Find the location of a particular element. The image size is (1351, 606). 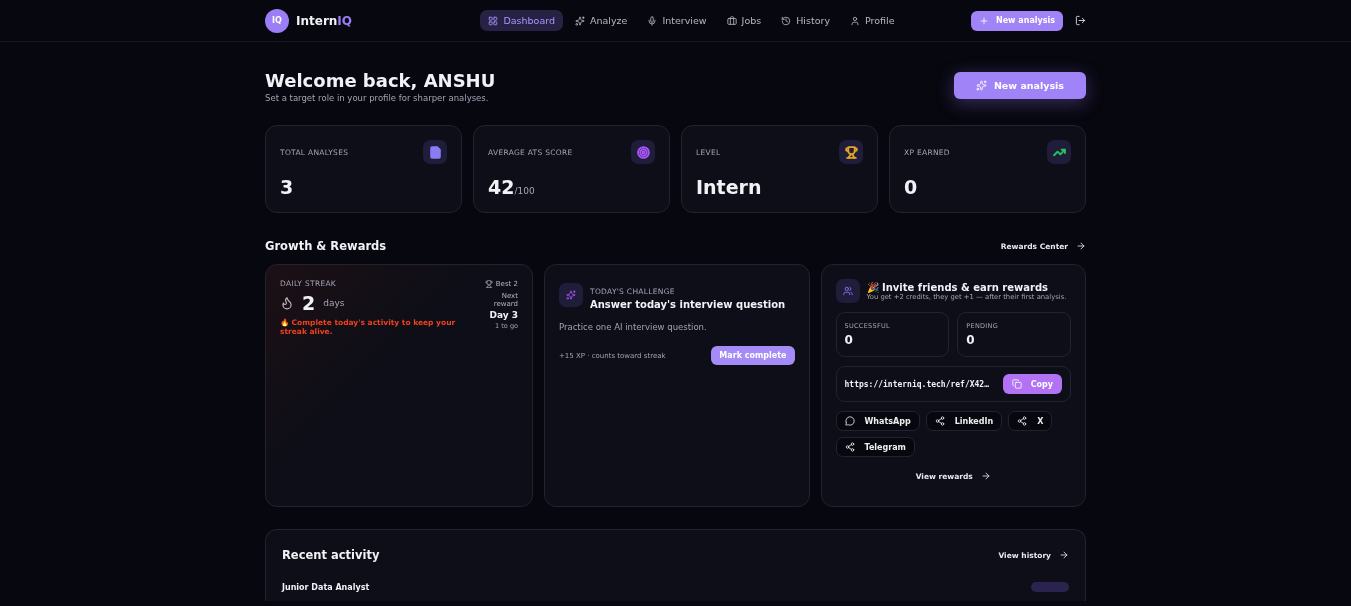

flame-icon is located at coordinates (287, 303).